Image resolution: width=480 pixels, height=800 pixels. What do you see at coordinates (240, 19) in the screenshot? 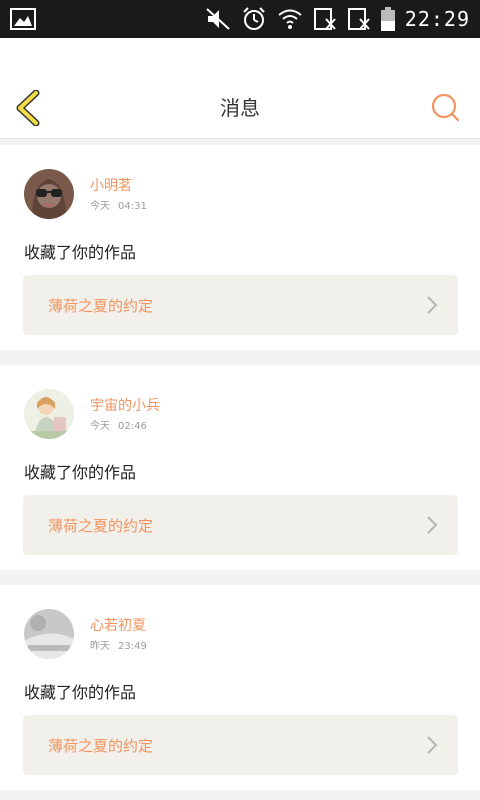
I see `status-bar: 22:29` at bounding box center [240, 19].